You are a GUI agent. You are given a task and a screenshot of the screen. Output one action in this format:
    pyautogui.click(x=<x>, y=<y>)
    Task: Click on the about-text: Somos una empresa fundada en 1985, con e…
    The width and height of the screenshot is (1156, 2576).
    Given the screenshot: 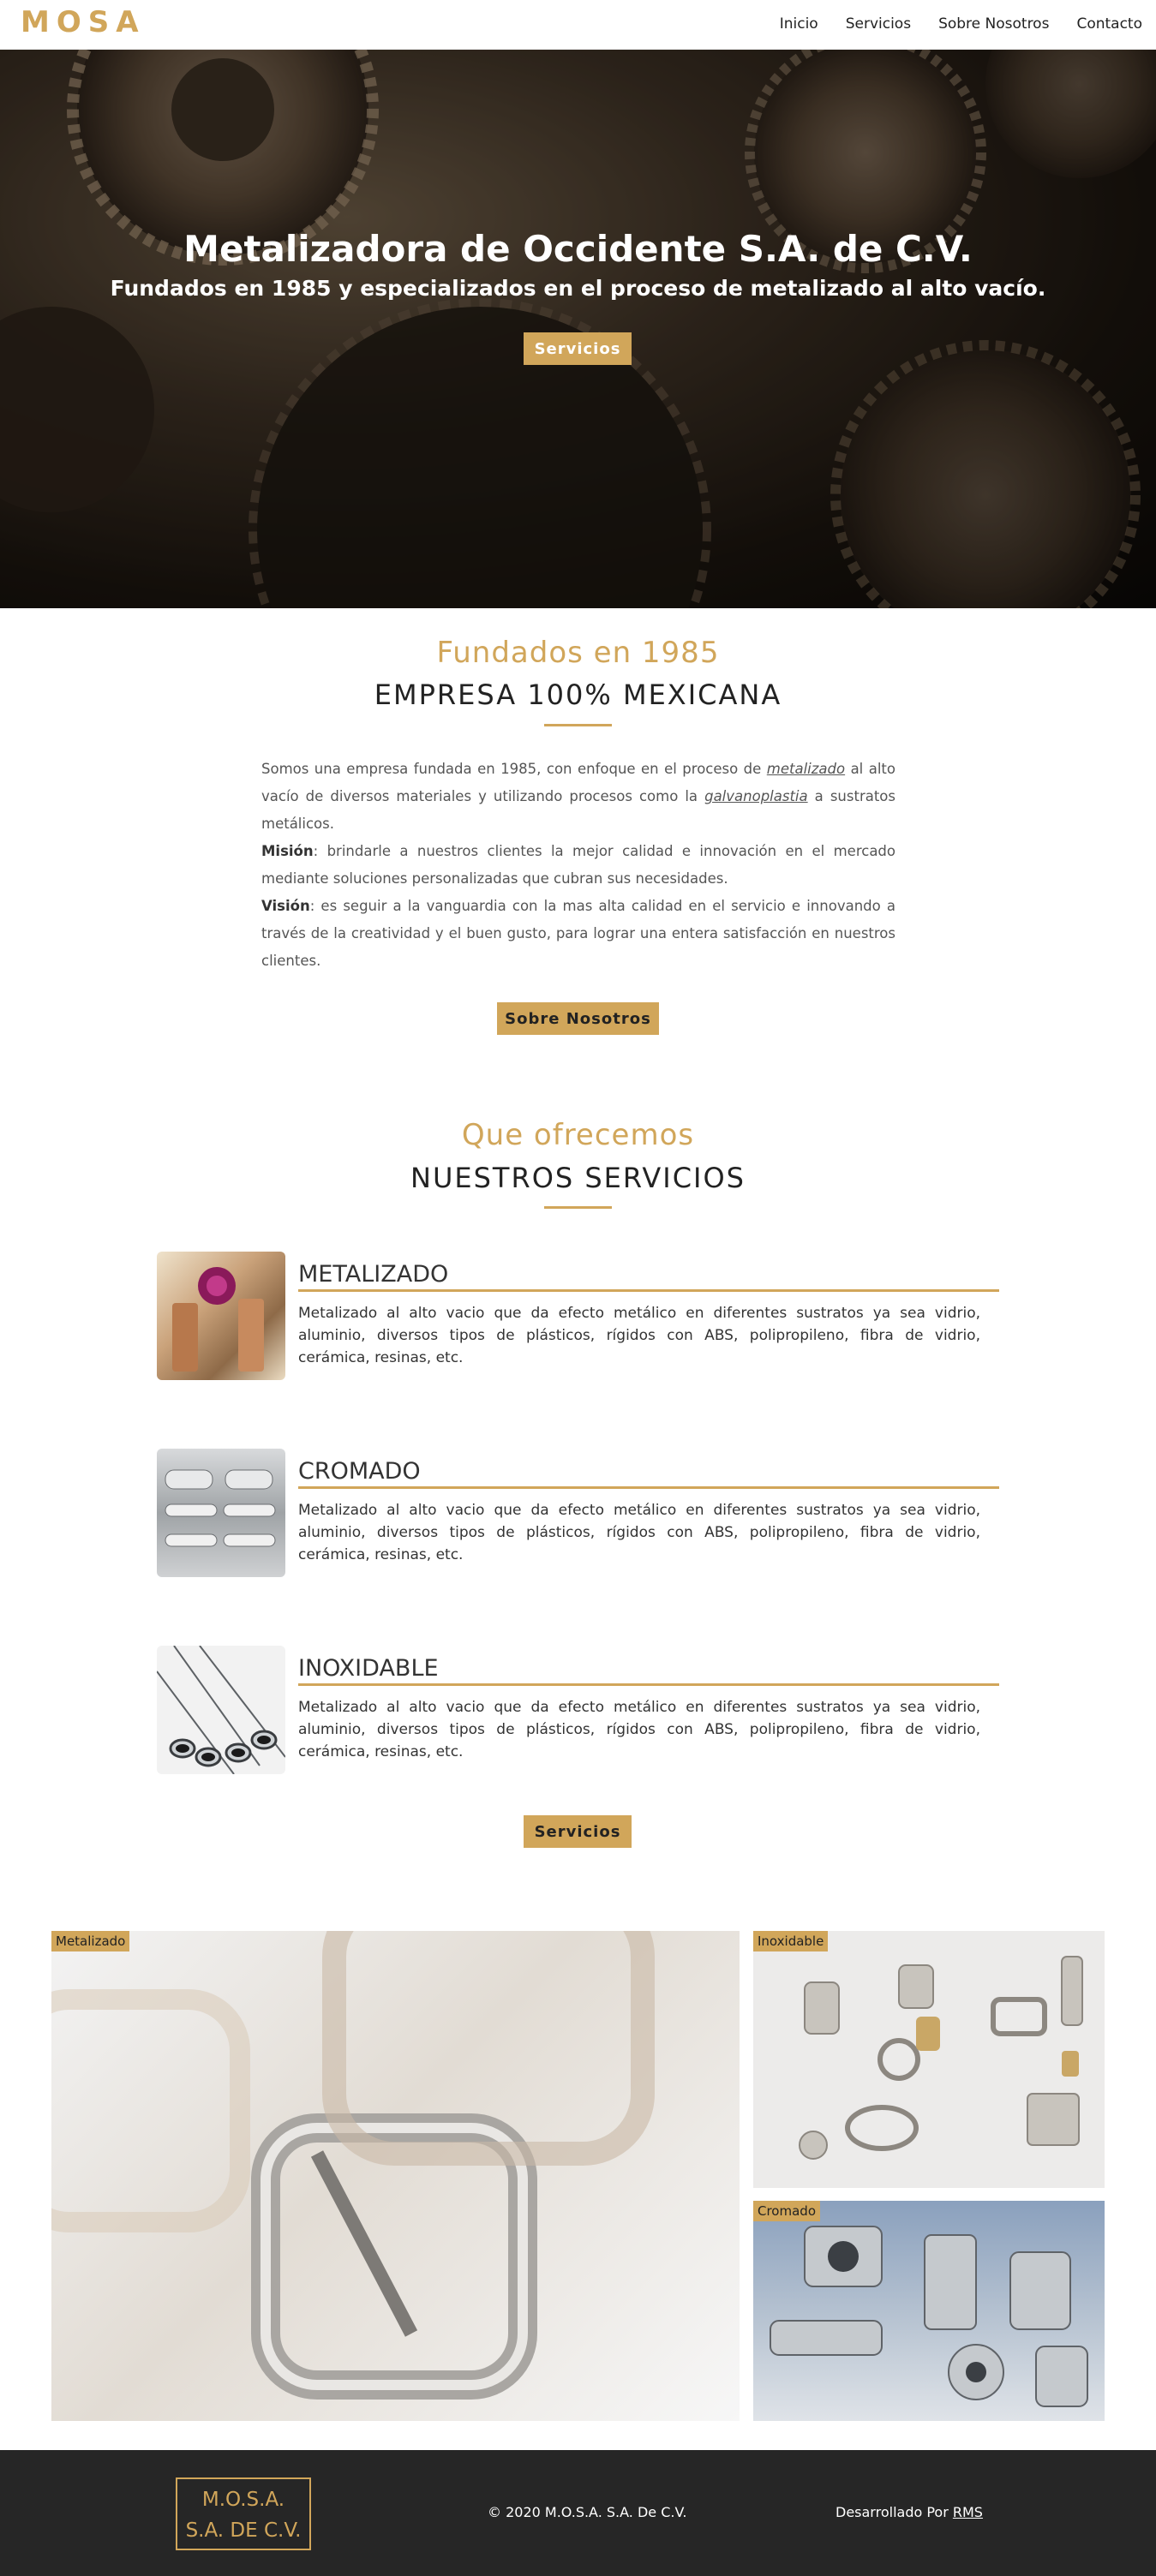 What is the action you would take?
    pyautogui.click(x=578, y=866)
    